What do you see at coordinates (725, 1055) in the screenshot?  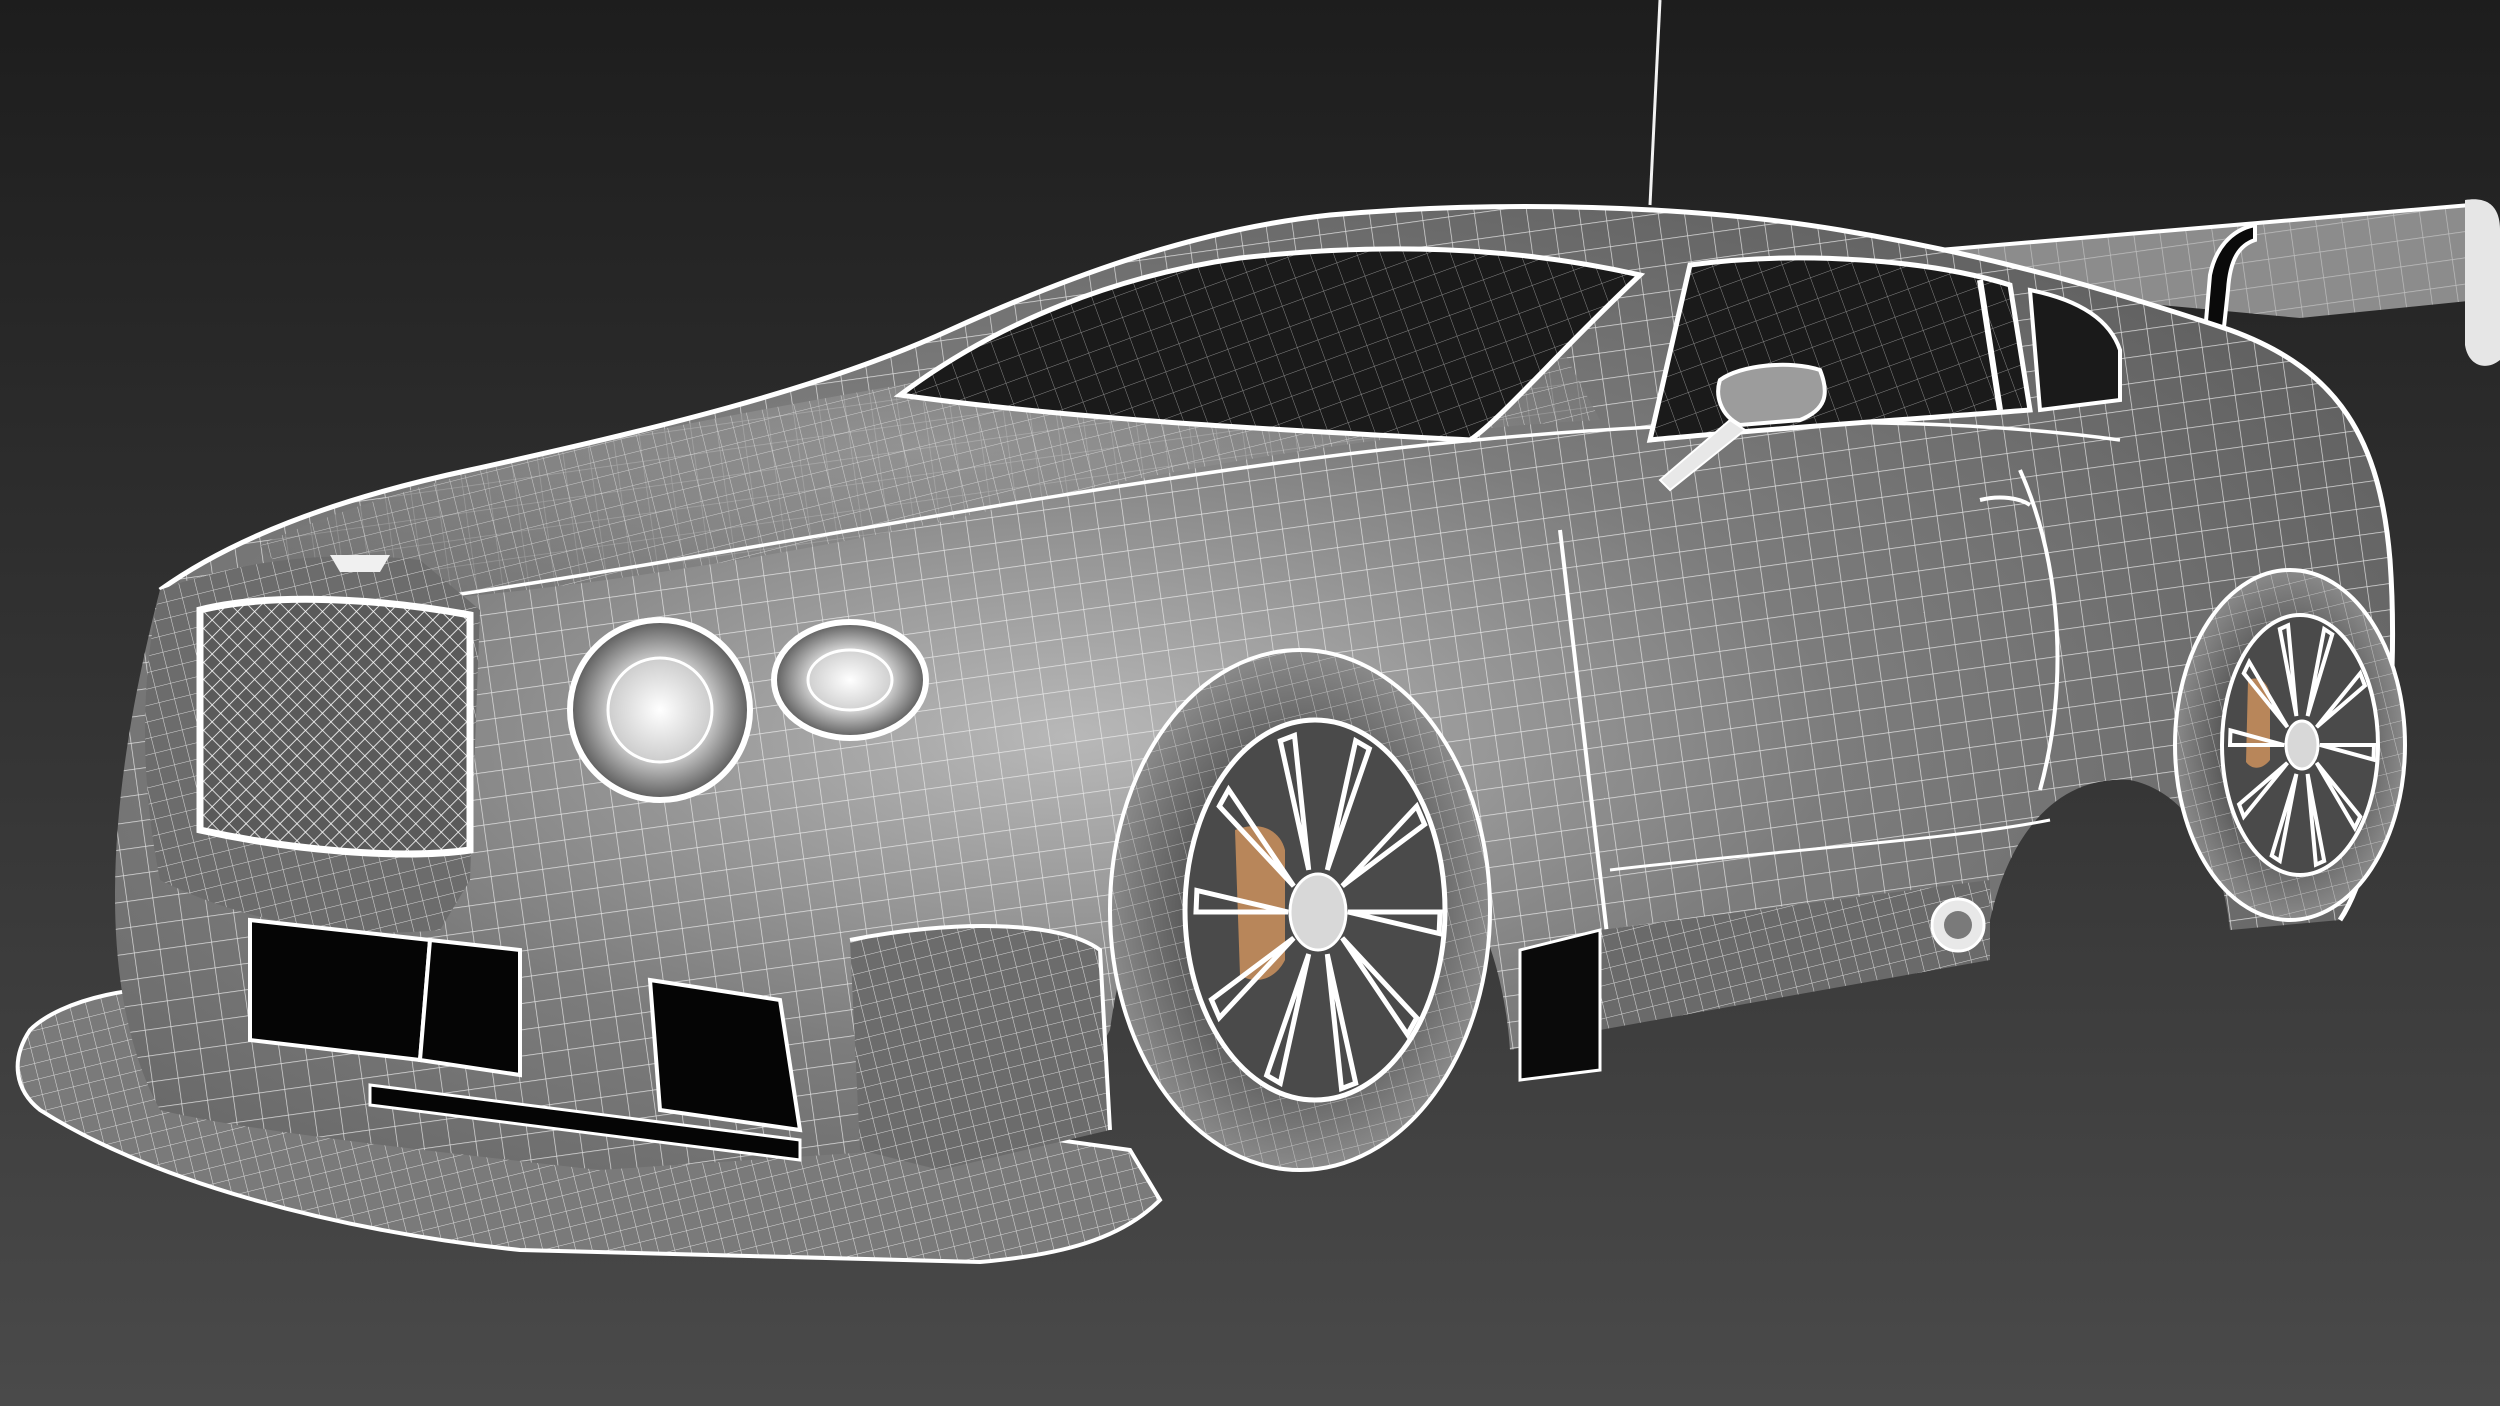 I see `lower-intake-right` at bounding box center [725, 1055].